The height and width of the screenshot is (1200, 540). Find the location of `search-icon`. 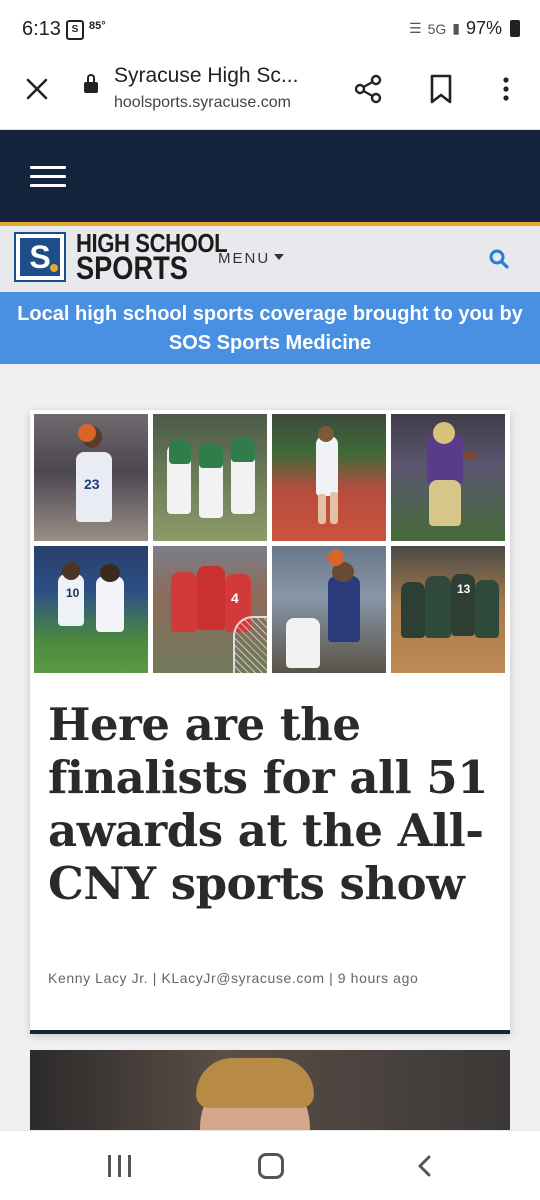

search-icon is located at coordinates (499, 259).